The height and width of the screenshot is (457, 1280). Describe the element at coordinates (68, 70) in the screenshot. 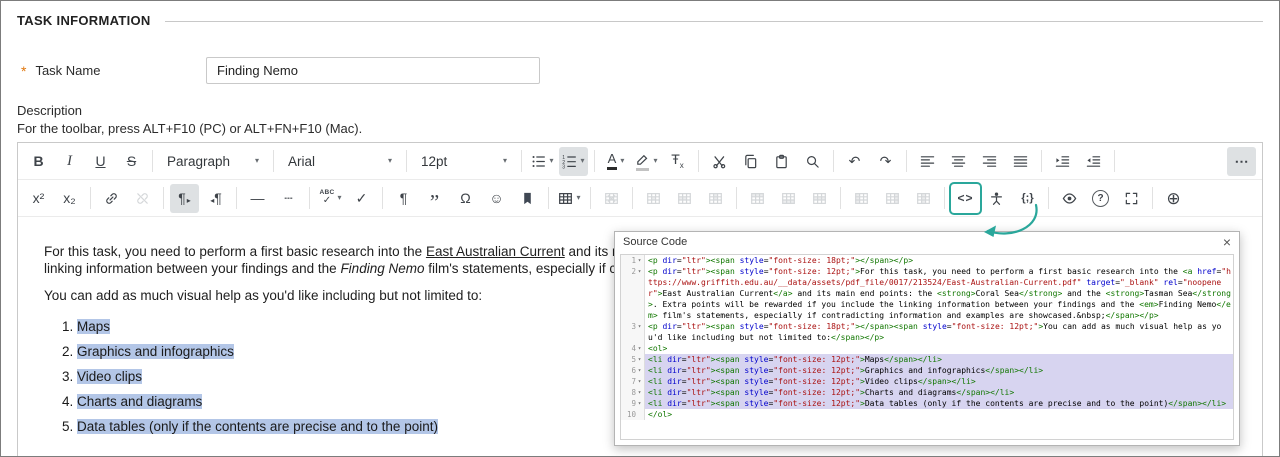

I see `task-name-label: Task Name` at that location.